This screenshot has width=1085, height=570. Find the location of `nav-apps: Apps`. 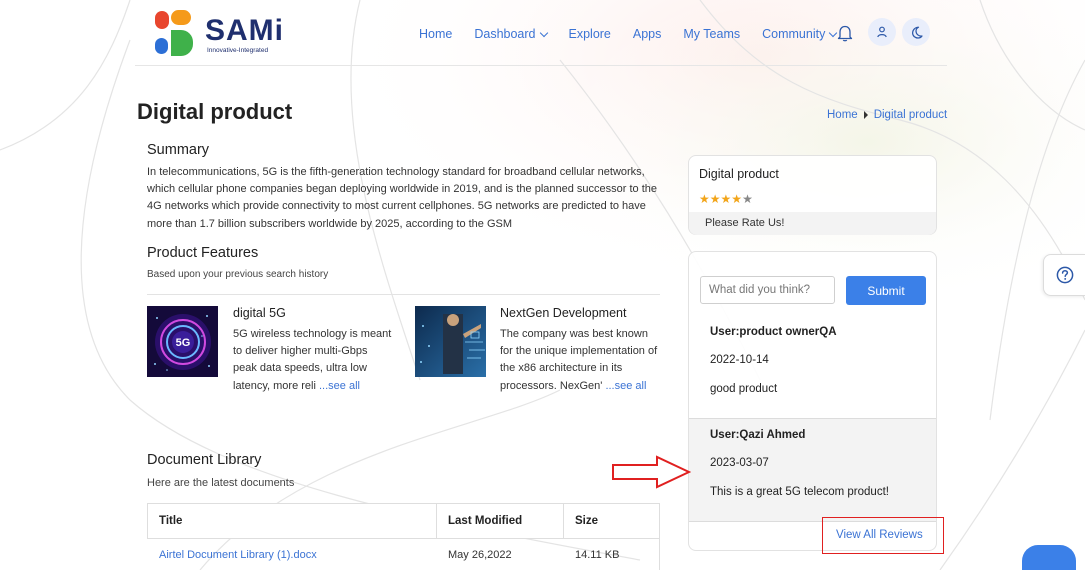

nav-apps: Apps is located at coordinates (647, 34).